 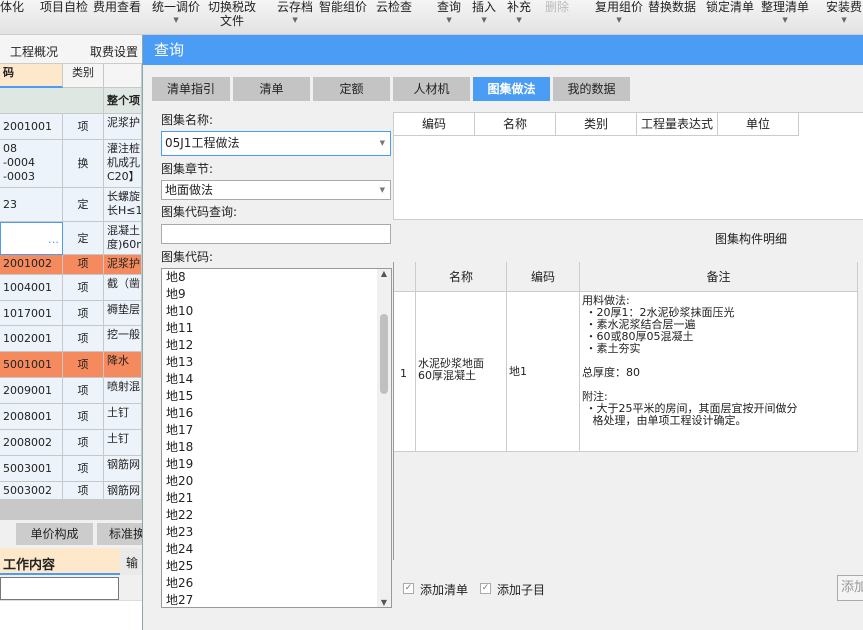 What do you see at coordinates (484, 13) in the screenshot?
I see `toolbar-9-button: 插入 ▼` at bounding box center [484, 13].